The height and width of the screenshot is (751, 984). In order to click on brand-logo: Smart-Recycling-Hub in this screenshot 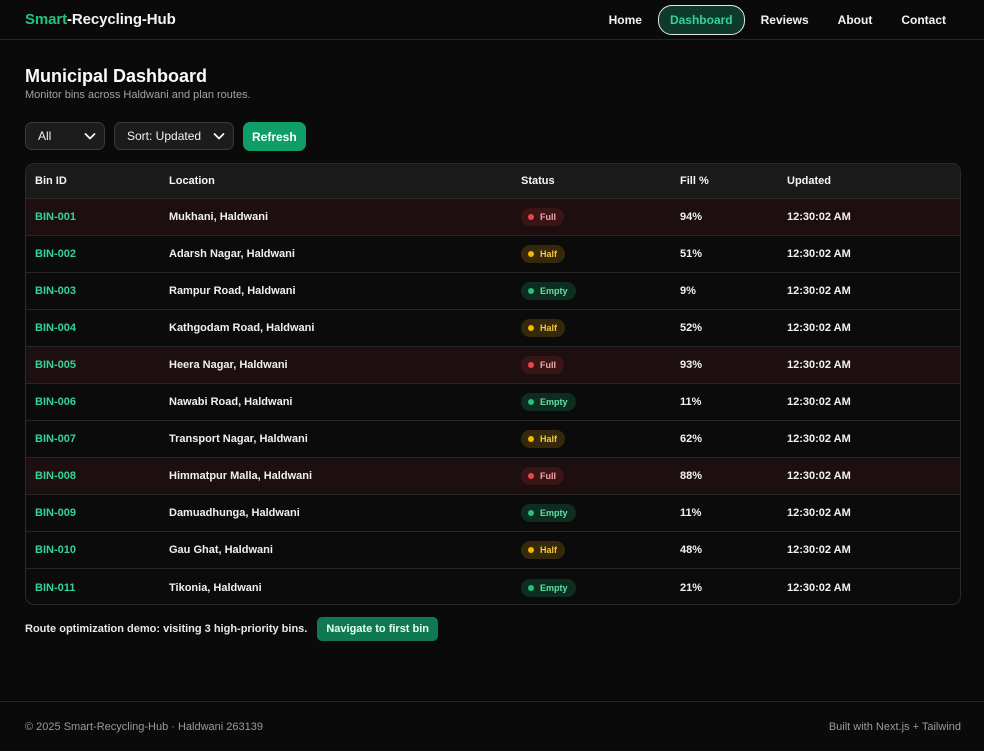, I will do `click(100, 19)`.